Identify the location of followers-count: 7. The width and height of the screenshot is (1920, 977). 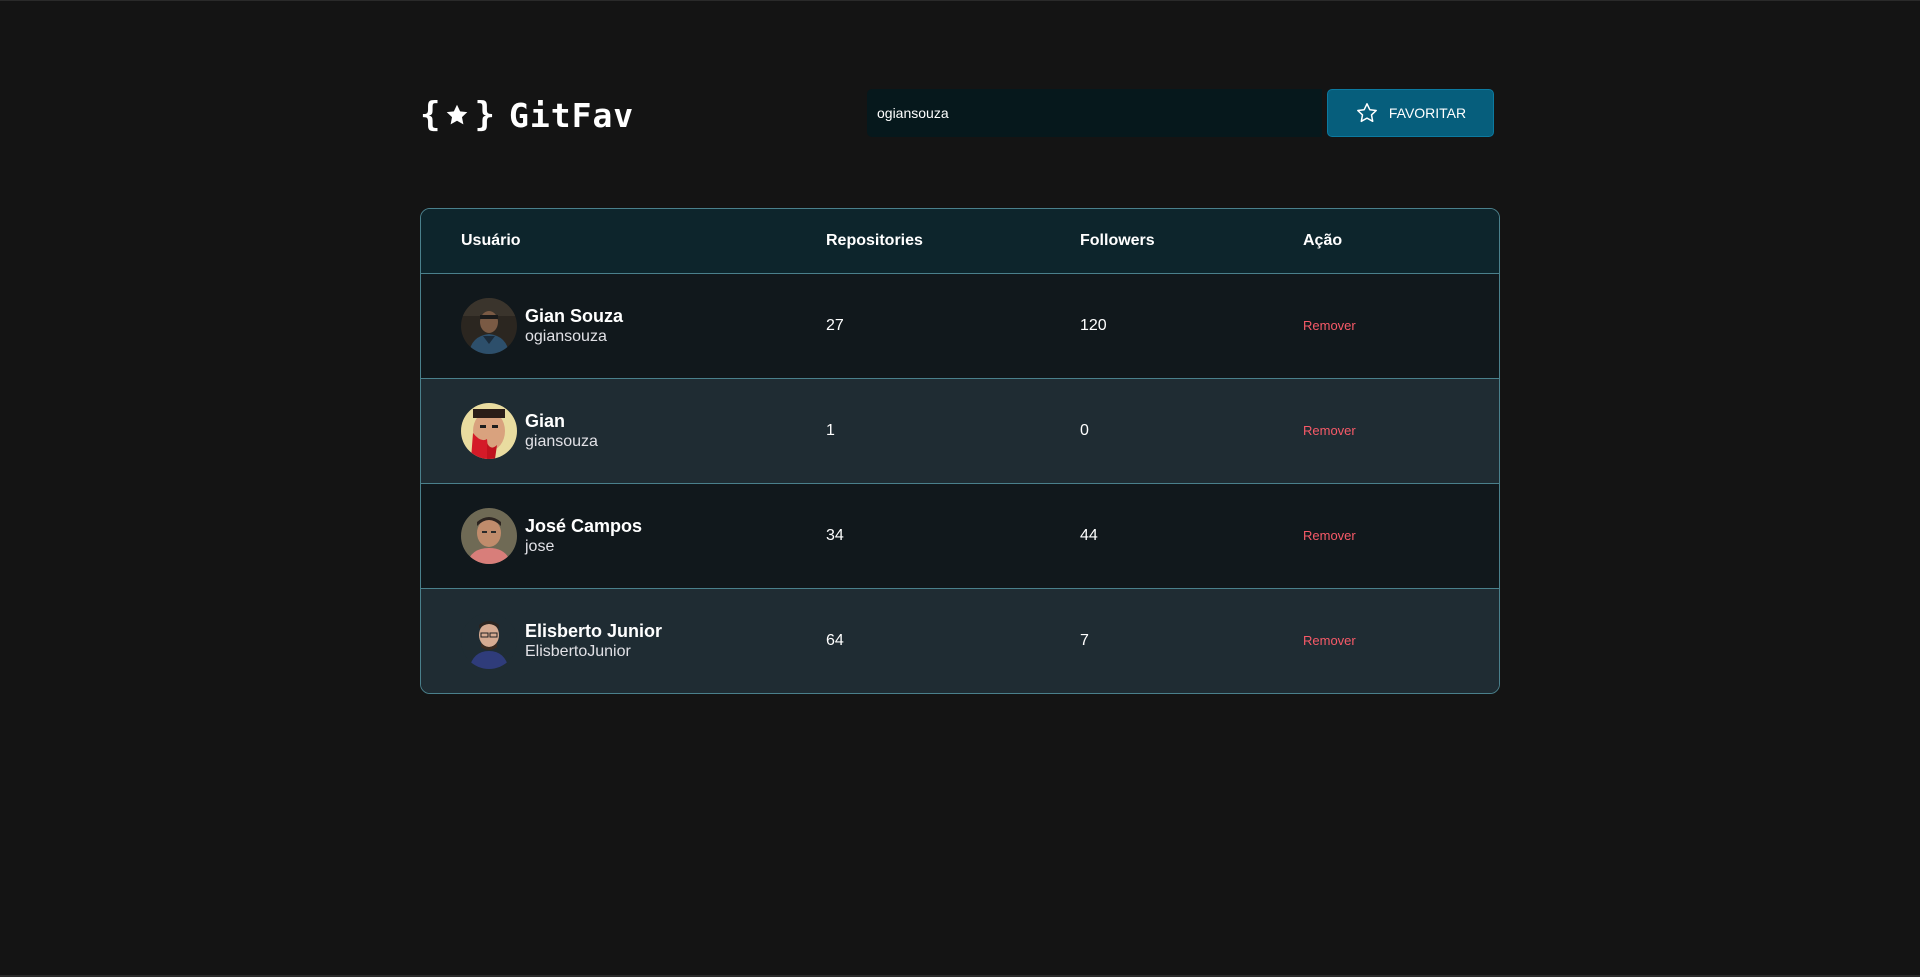
(1084, 640).